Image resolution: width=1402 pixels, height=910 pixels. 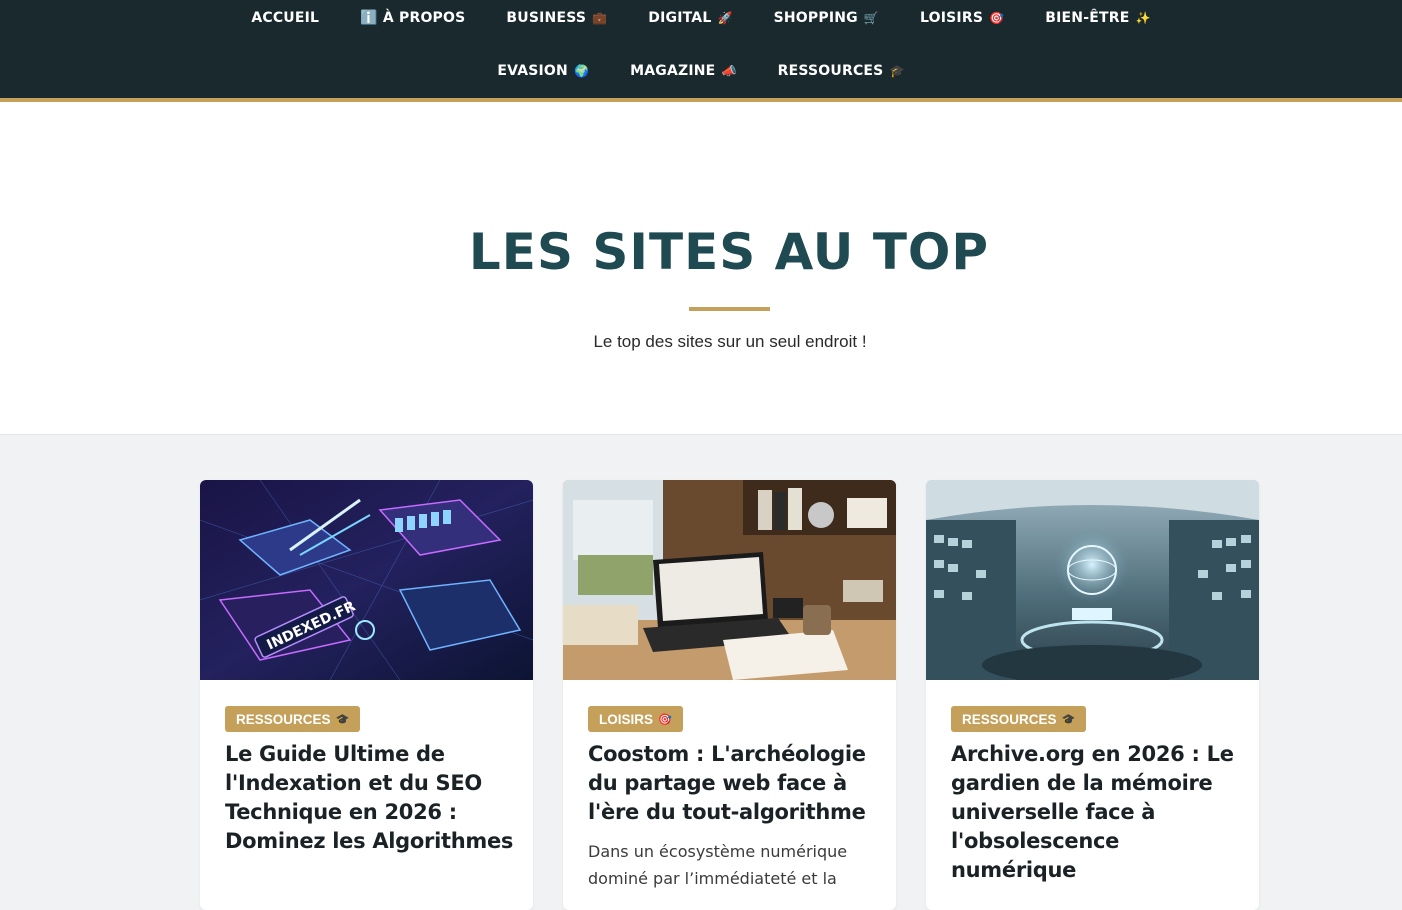 I want to click on nav-item-a-propos: ℹ️ À PROPOS, so click(x=413, y=18).